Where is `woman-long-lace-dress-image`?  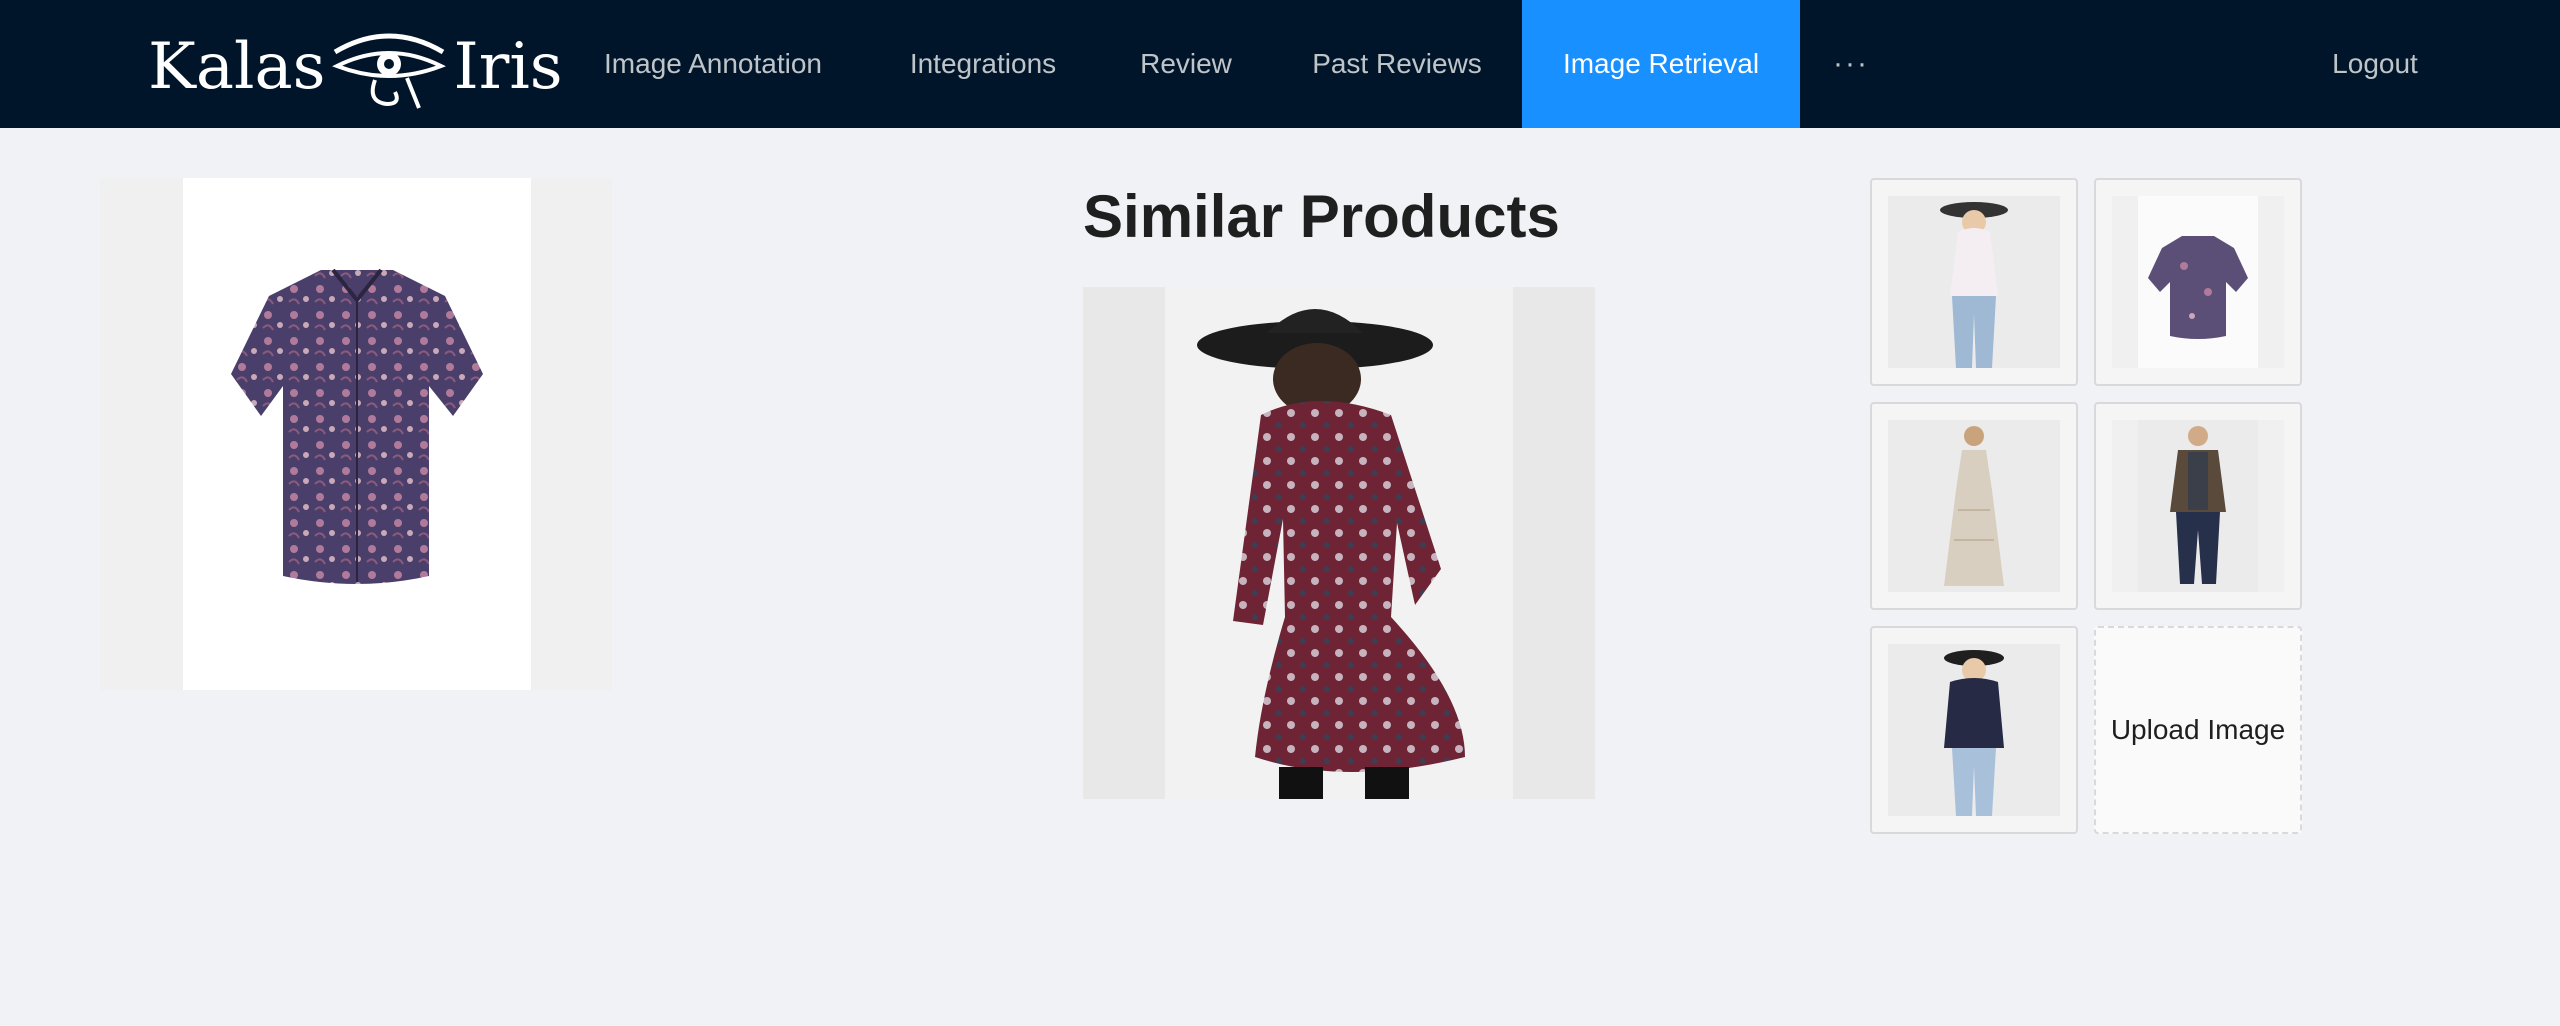 woman-long-lace-dress-image is located at coordinates (1974, 506).